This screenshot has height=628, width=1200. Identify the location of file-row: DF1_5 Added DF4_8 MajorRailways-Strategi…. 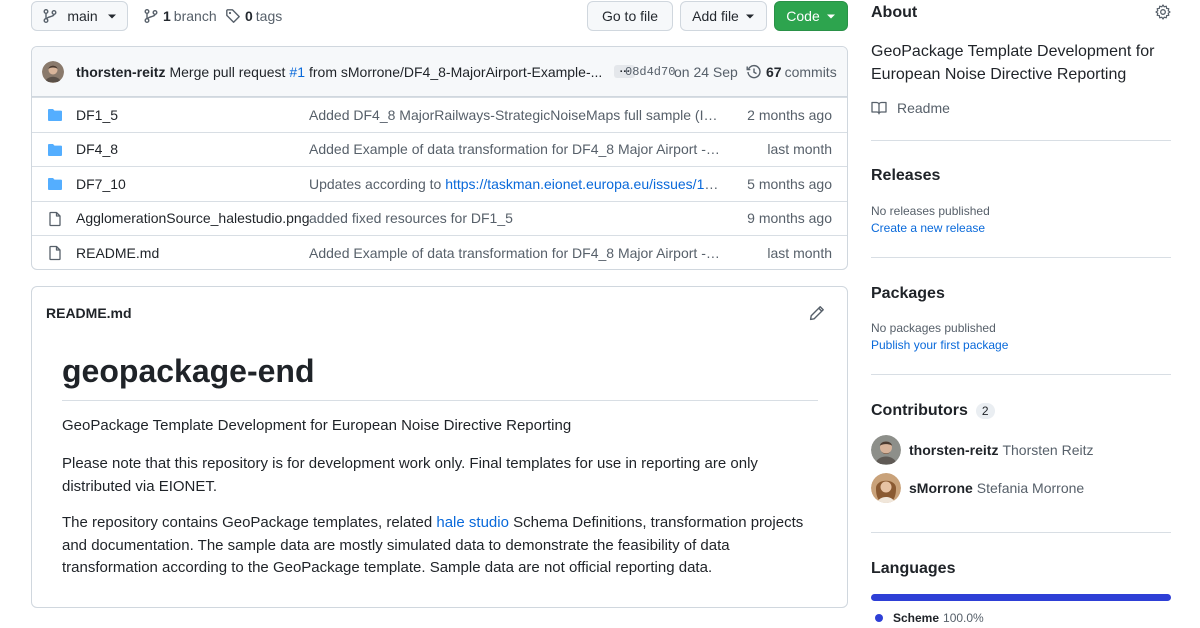
(439, 114).